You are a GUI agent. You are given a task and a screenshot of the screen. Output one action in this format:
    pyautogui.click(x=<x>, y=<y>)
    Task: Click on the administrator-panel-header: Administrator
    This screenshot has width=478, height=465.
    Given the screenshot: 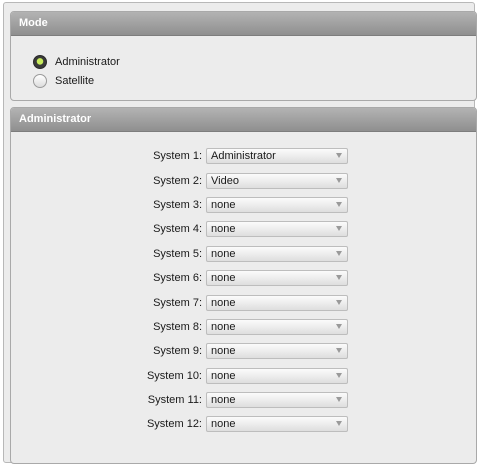 What is the action you would take?
    pyautogui.click(x=243, y=120)
    